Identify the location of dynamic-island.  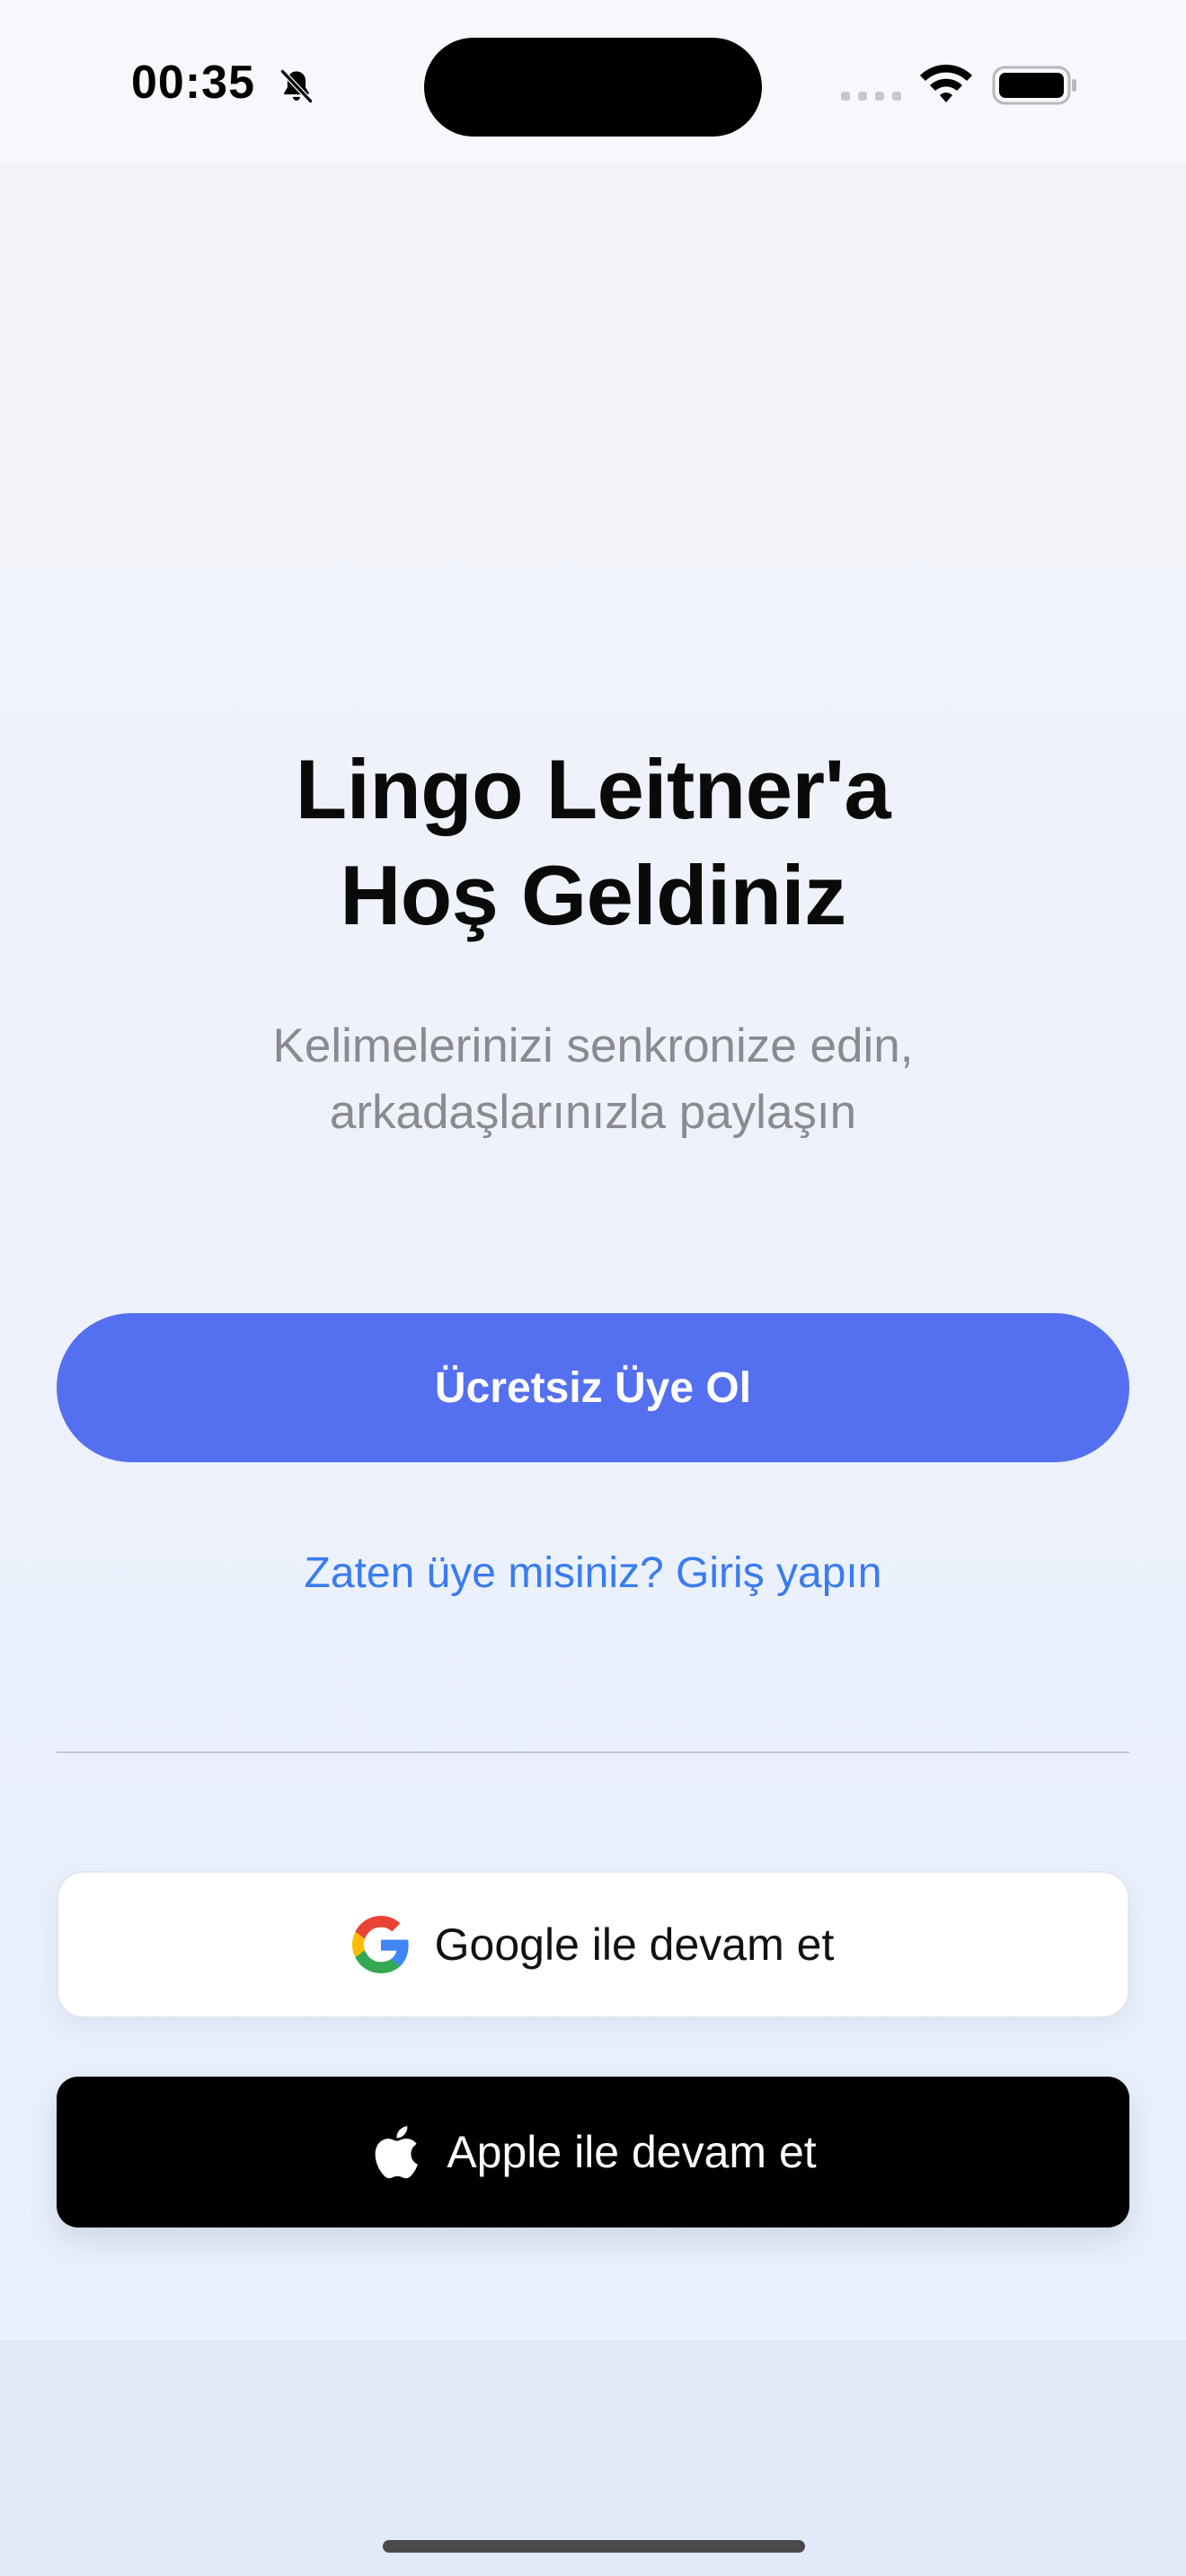
(593, 87).